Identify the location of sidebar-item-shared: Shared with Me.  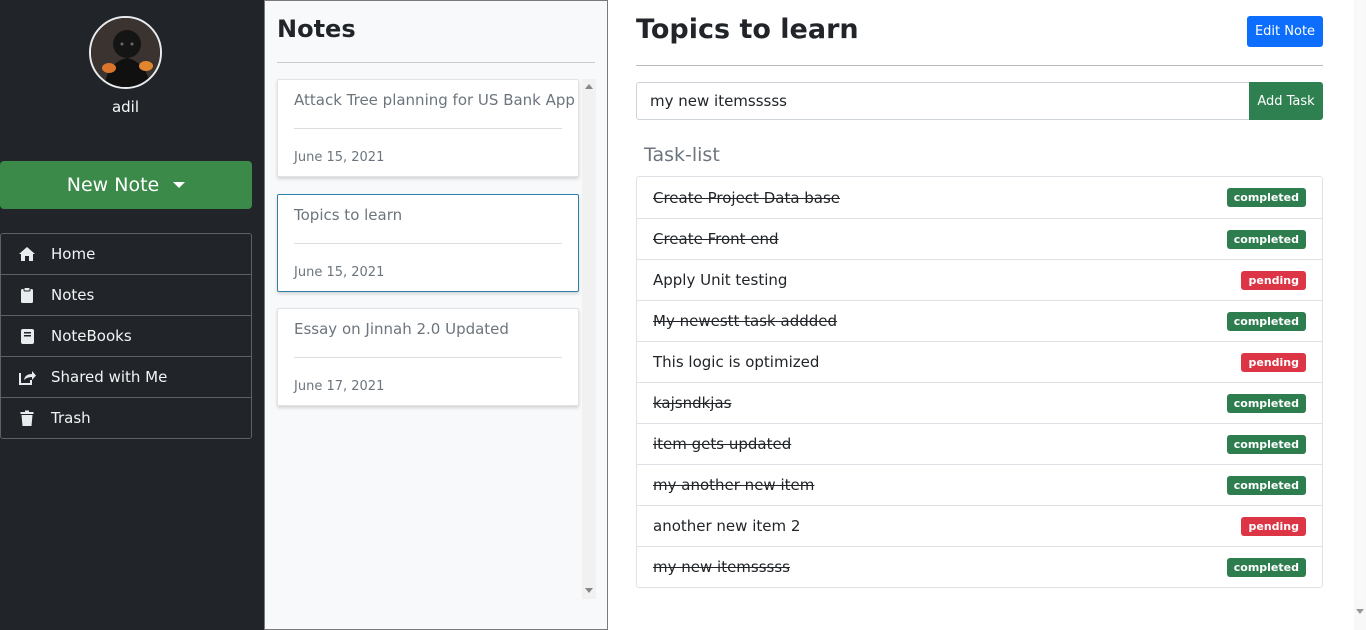
(126, 377).